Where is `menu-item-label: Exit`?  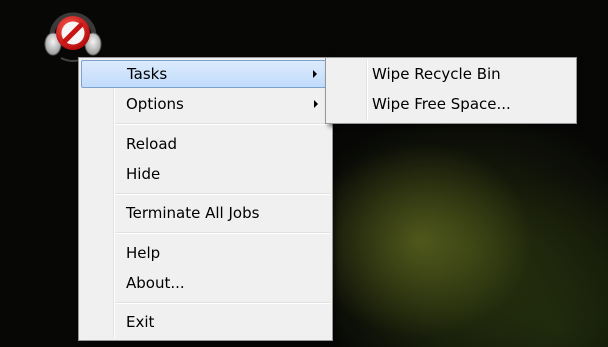 menu-item-label: Exit is located at coordinates (140, 322).